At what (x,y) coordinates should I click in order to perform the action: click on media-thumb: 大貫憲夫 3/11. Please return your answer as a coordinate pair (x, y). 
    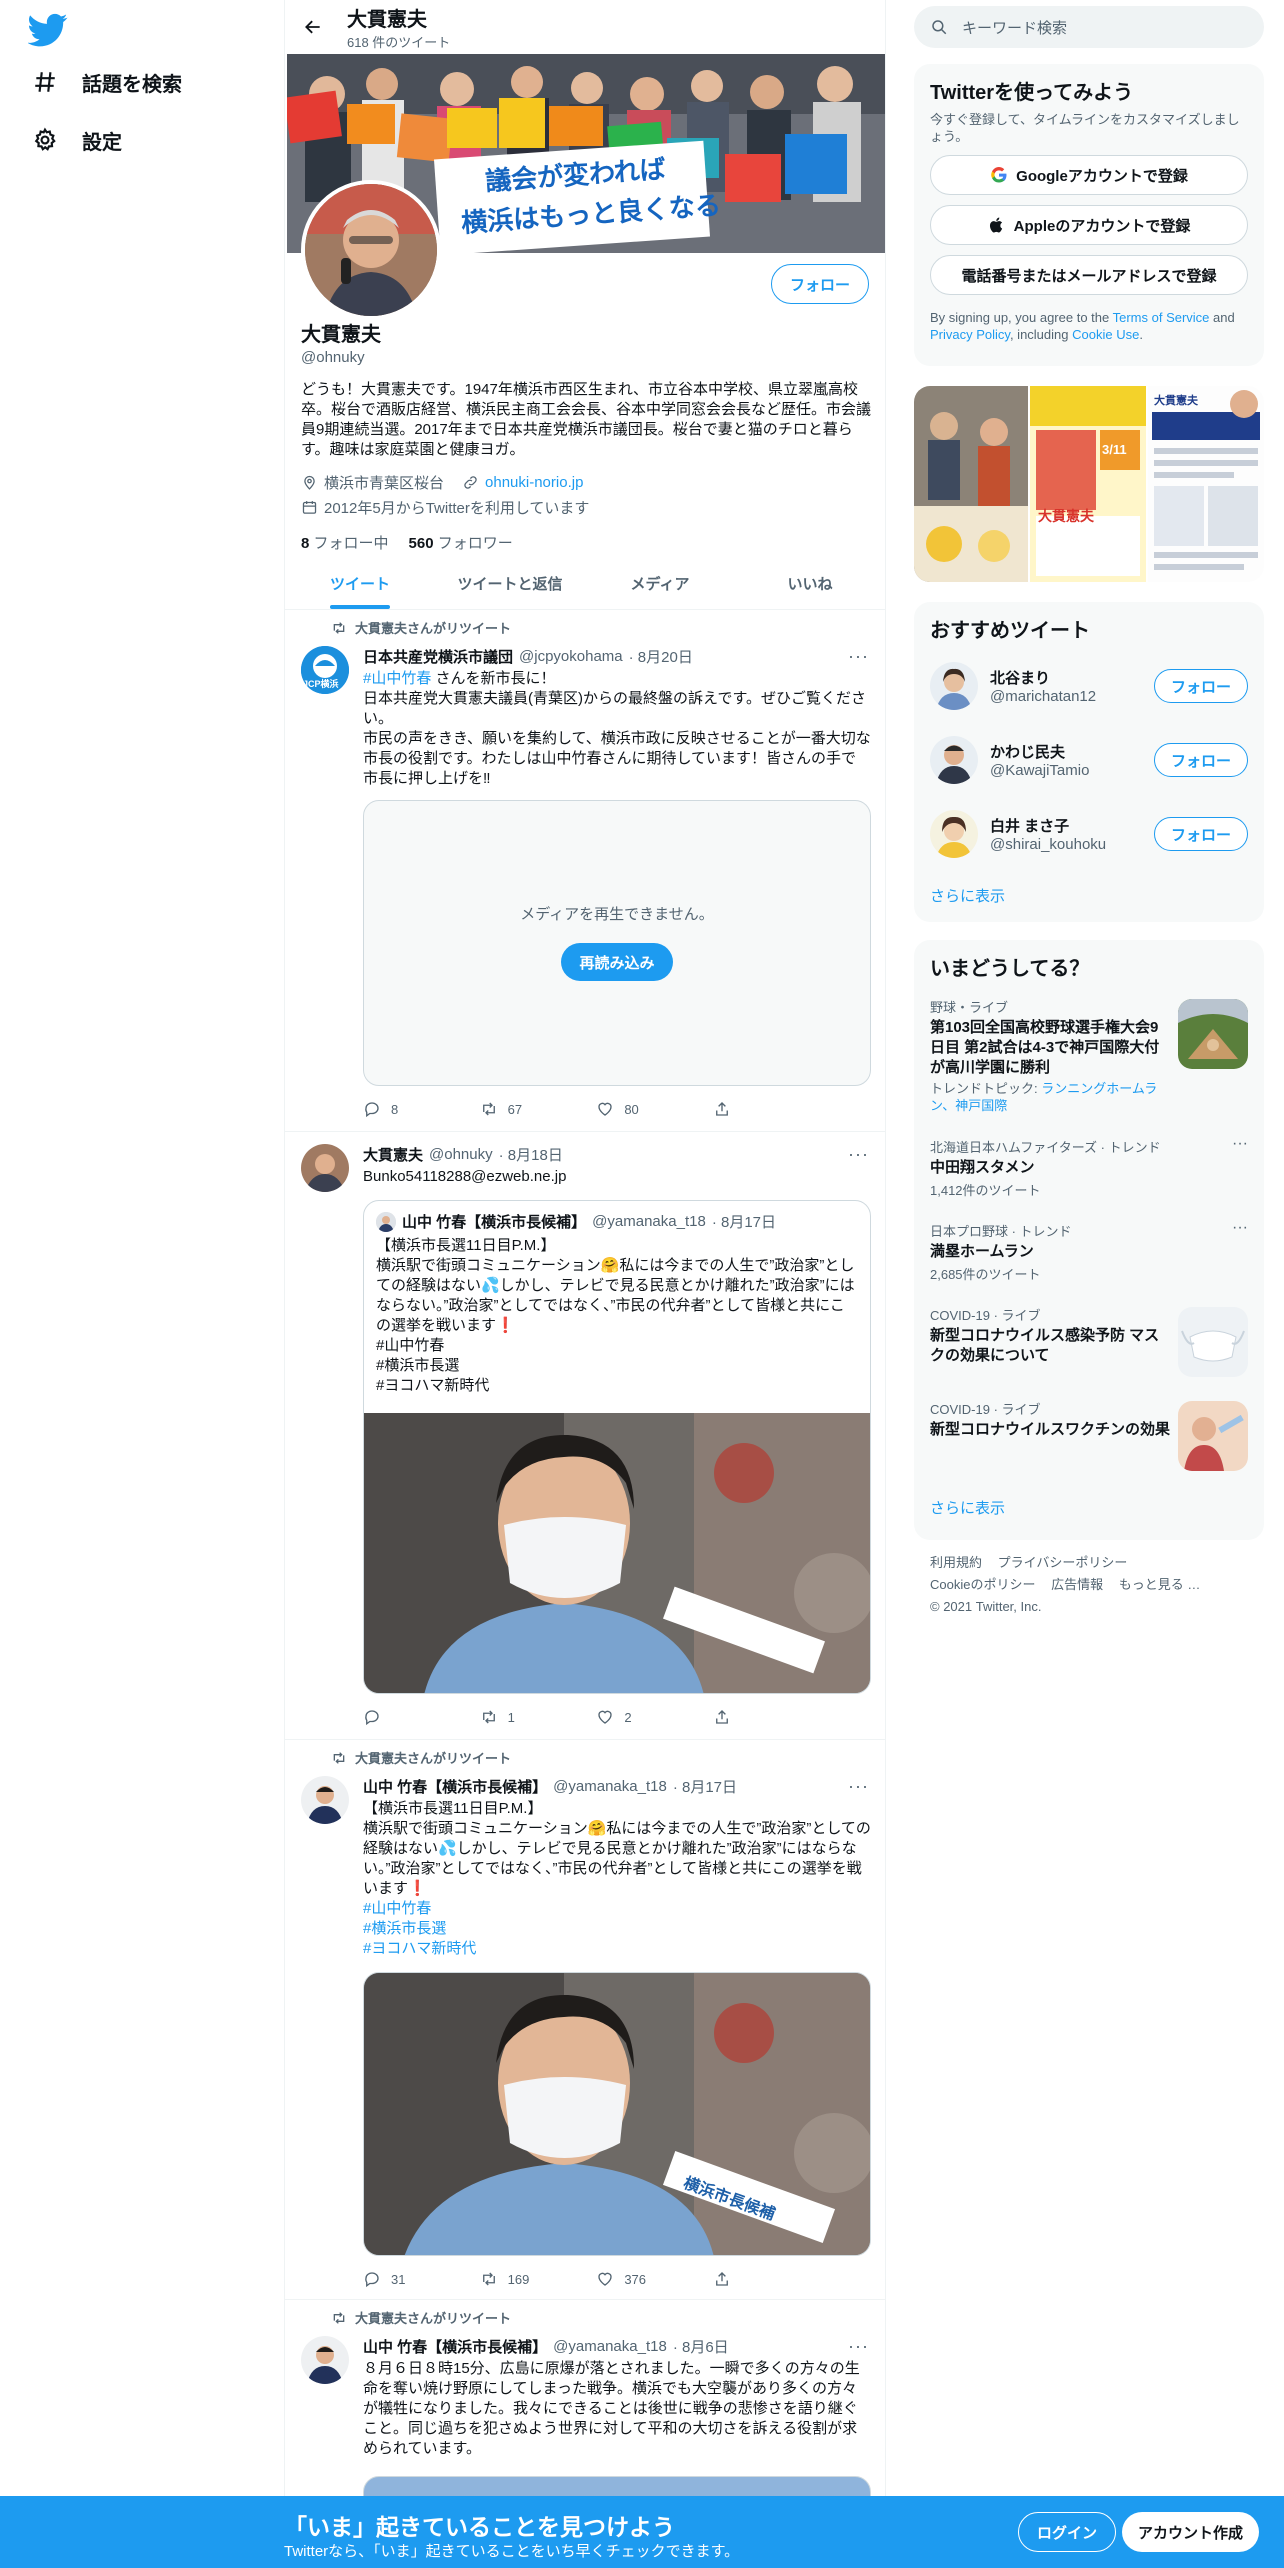
    Looking at the image, I should click on (1088, 484).